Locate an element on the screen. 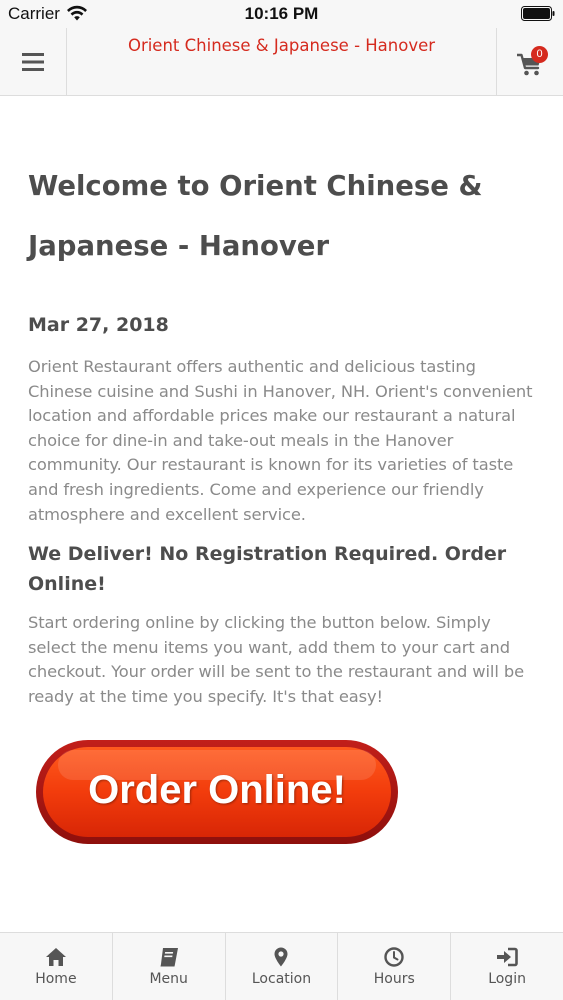 This screenshot has height=1000, width=563. order-online-label: Order Online! is located at coordinates (217, 790).